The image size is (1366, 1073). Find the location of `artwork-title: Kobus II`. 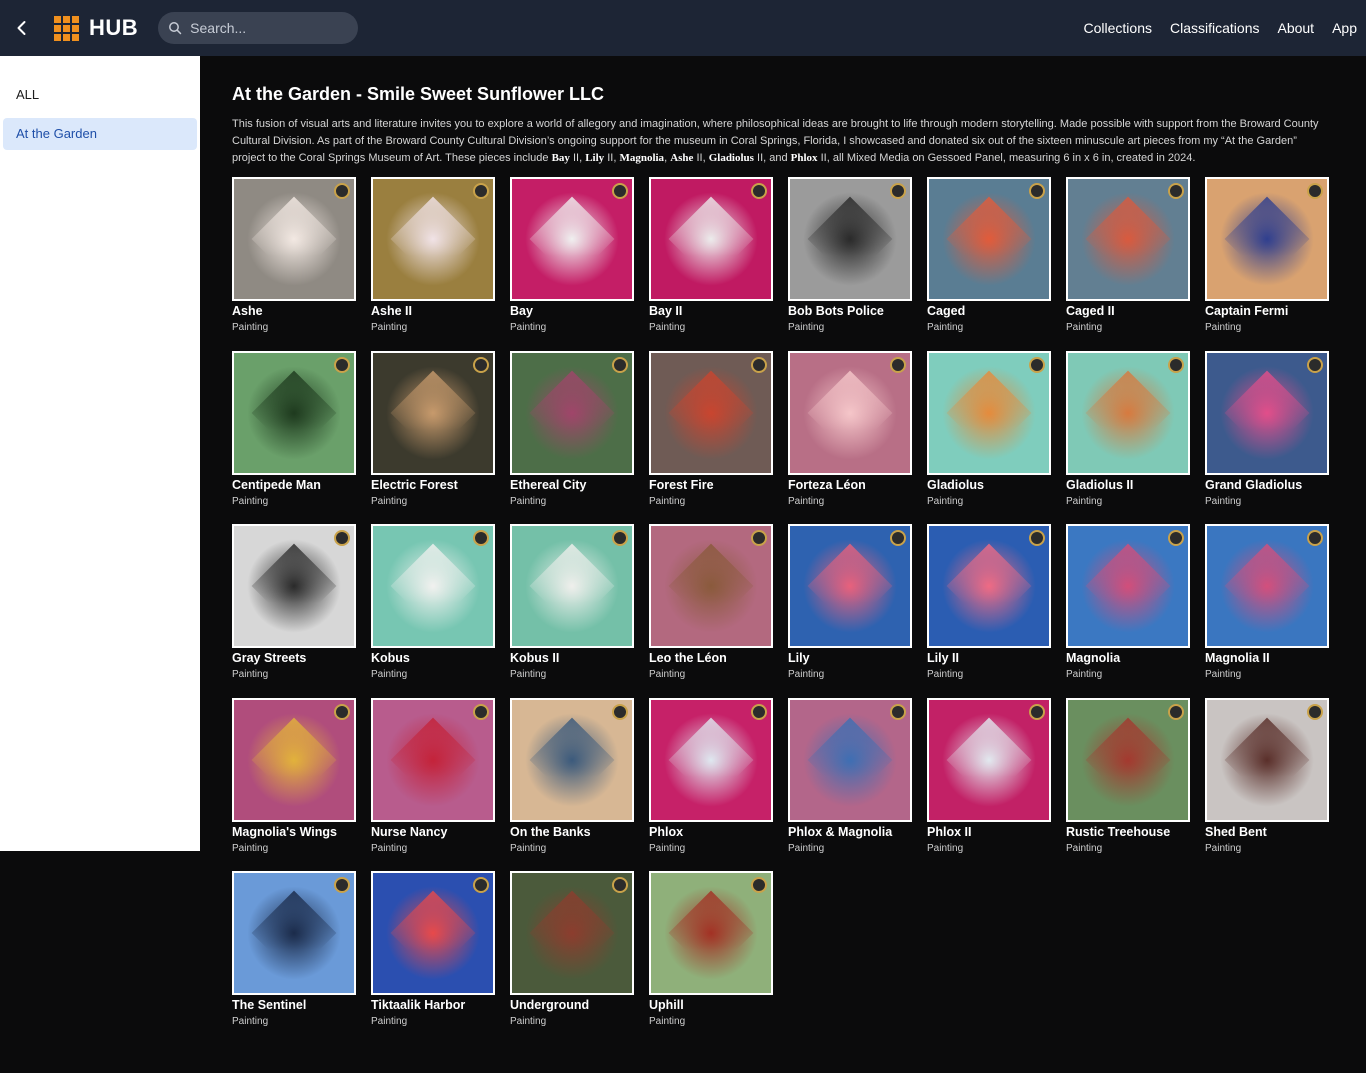

artwork-title: Kobus II is located at coordinates (572, 658).